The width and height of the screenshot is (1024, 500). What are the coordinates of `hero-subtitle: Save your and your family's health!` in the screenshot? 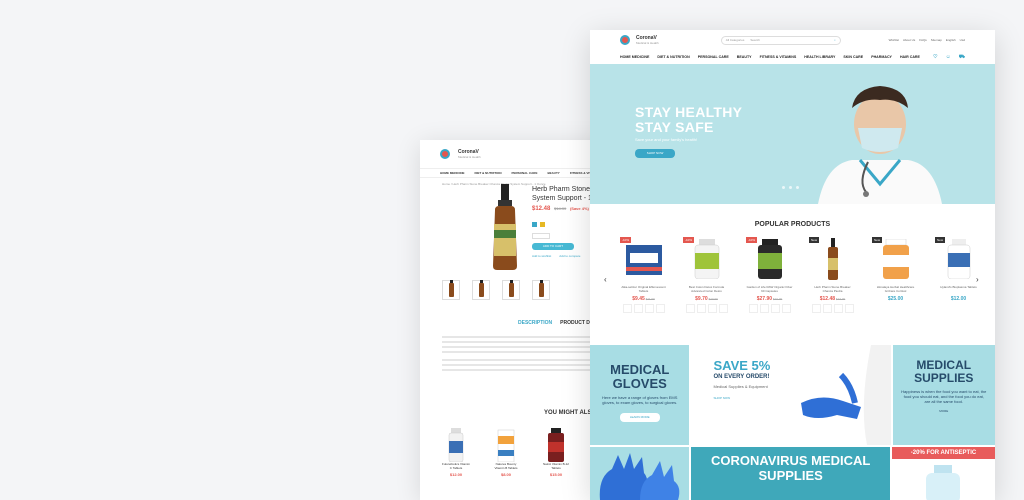 It's located at (666, 139).